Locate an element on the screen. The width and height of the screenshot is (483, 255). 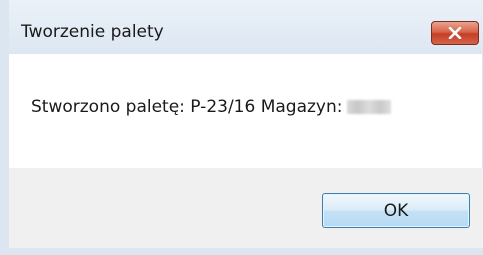
close-icon is located at coordinates (455, 33).